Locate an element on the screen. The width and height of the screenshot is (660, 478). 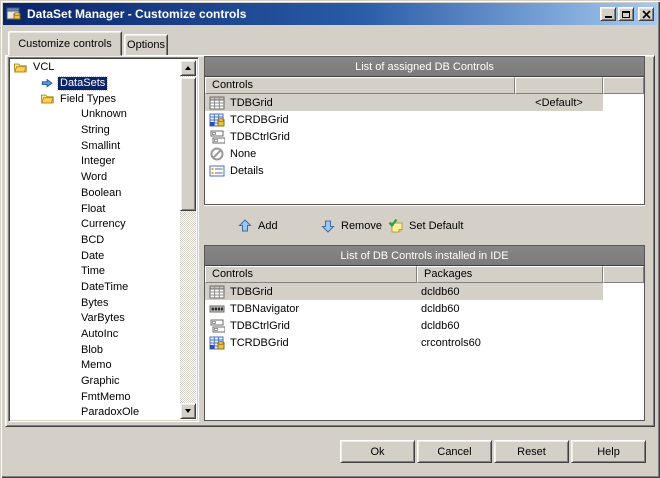
tree-item-field-types: Field Types is located at coordinates (95, 99).